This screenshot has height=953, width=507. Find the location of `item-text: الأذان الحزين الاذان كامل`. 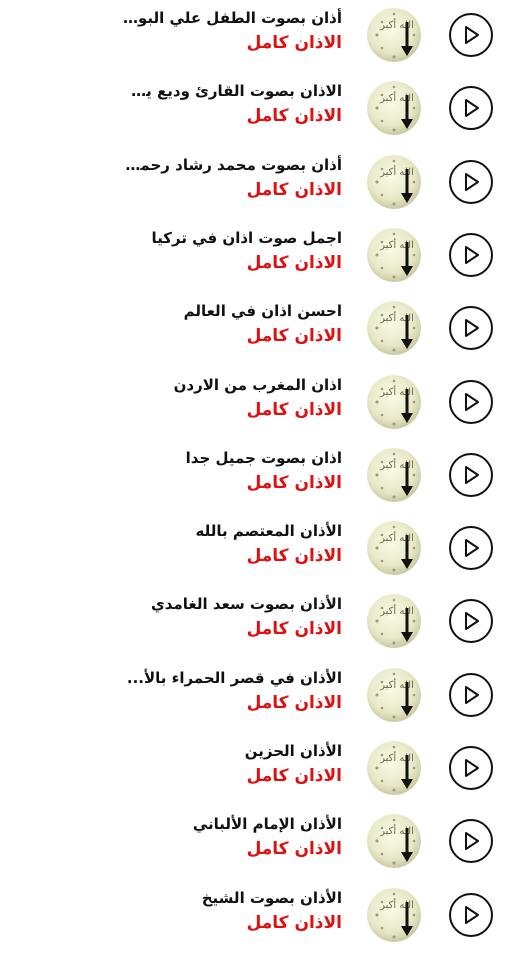

item-text: الأذان الحزين الاذان كامل is located at coordinates (232, 764).